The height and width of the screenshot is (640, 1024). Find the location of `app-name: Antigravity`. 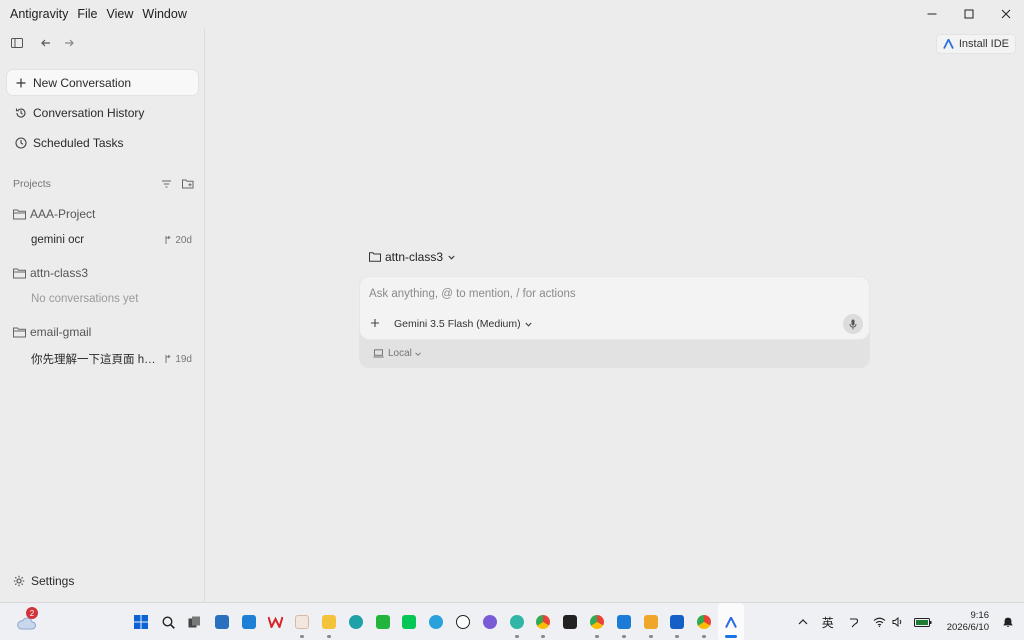

app-name: Antigravity is located at coordinates (39, 14).